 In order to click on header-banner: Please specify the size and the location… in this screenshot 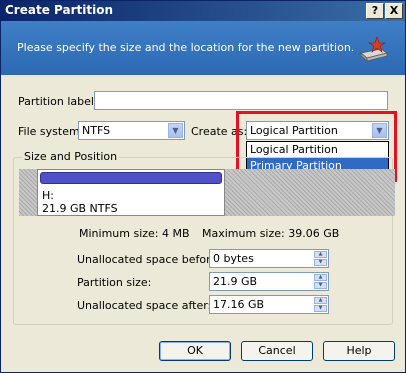, I will do `click(203, 48)`.